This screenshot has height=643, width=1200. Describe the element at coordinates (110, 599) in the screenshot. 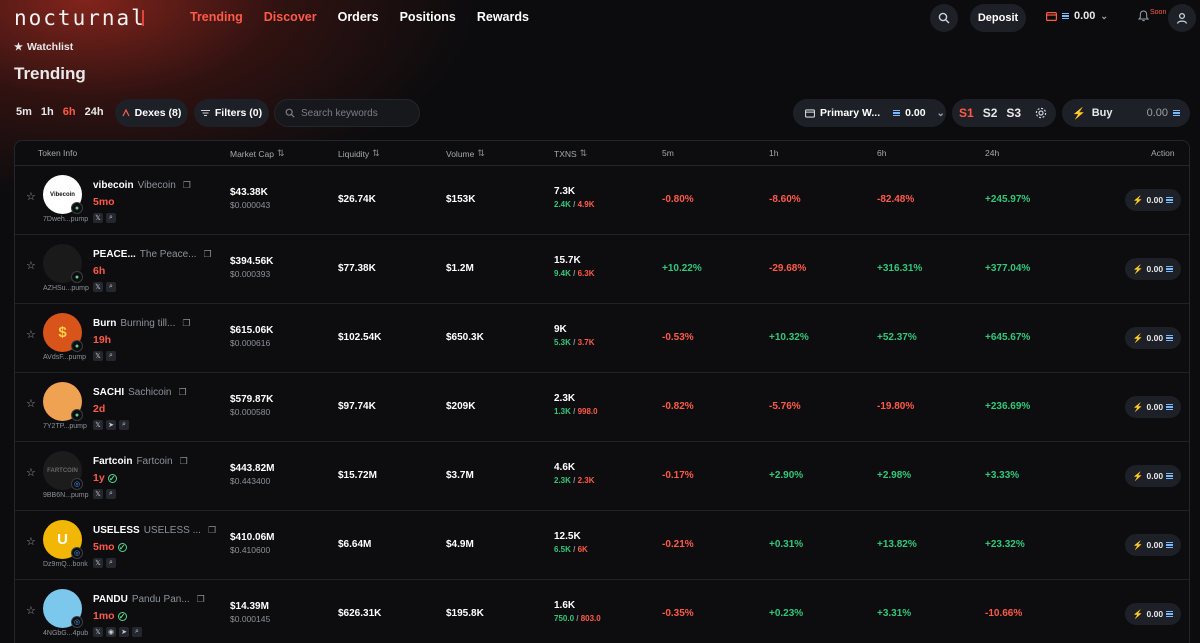

I see `token-symbol: PANDU` at that location.